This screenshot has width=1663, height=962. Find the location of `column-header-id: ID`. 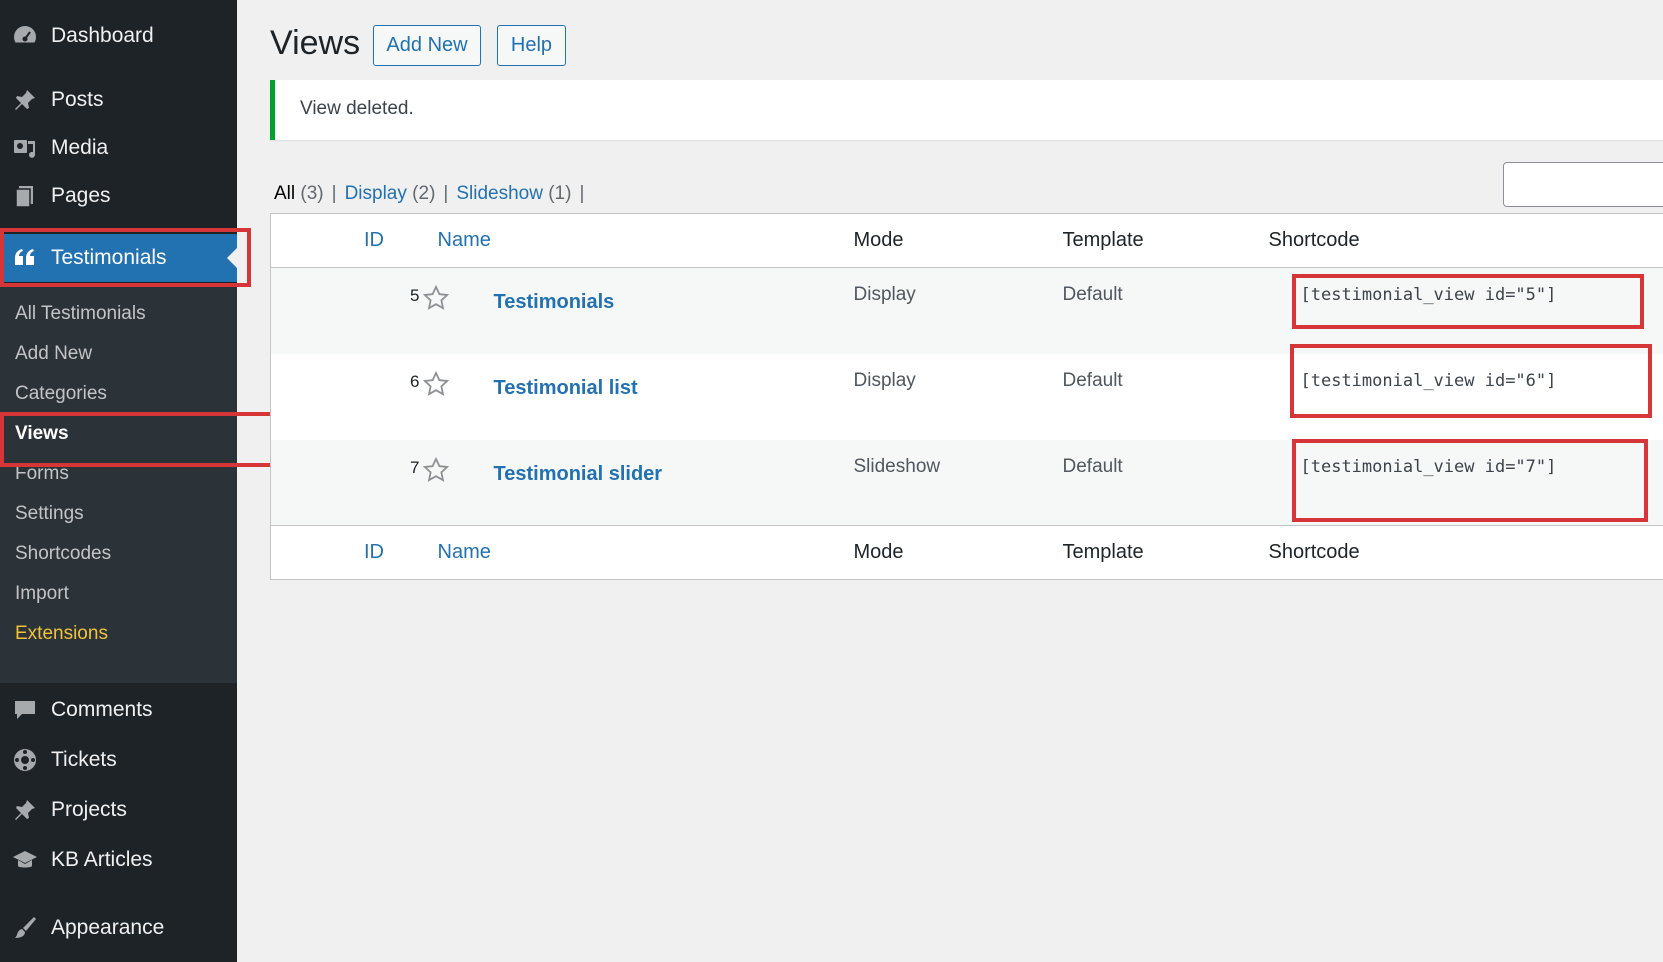

column-header-id: ID is located at coordinates (354, 240).